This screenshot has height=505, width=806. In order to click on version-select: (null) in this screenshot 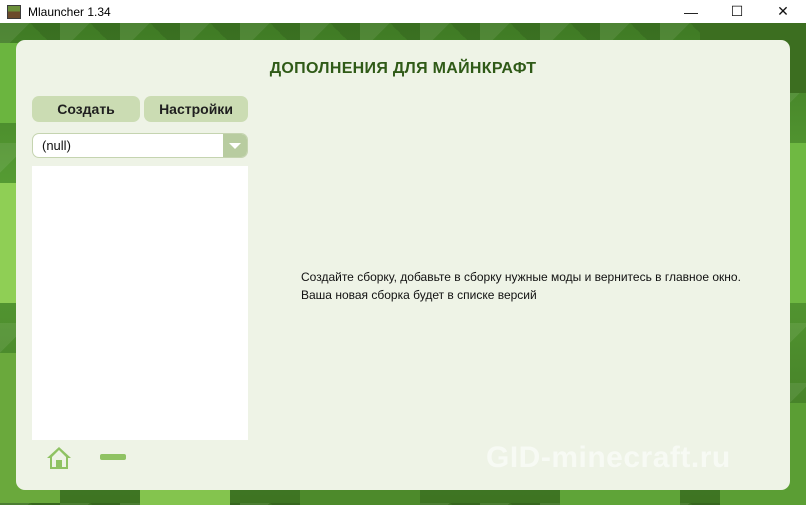, I will do `click(140, 145)`.